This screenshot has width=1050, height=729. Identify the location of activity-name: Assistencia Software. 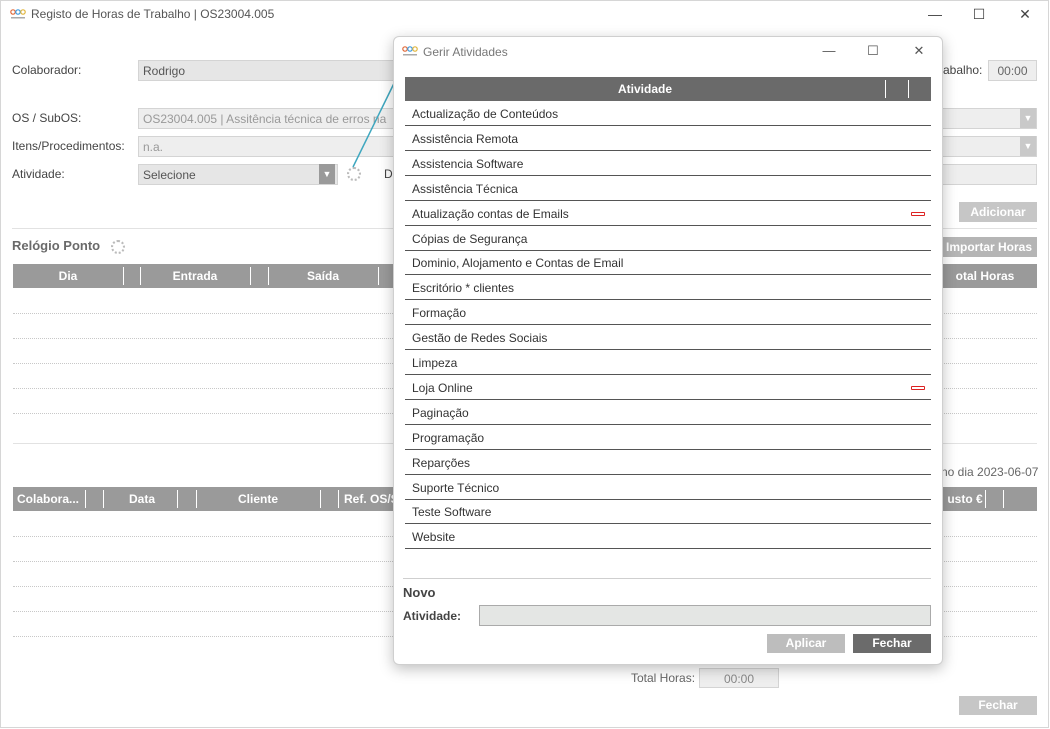
(468, 163).